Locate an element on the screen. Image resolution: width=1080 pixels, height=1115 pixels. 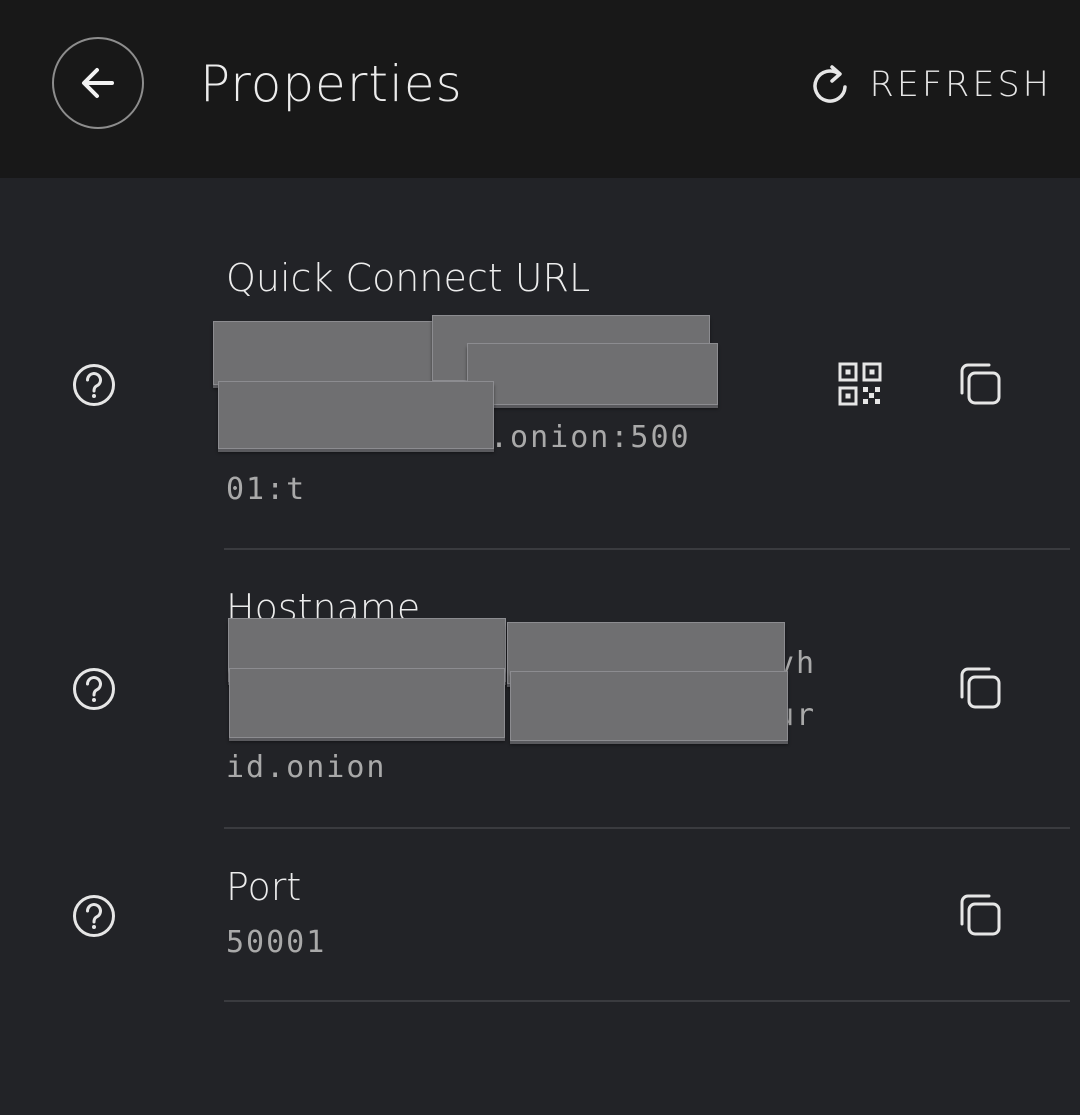
back-button is located at coordinates (98, 83).